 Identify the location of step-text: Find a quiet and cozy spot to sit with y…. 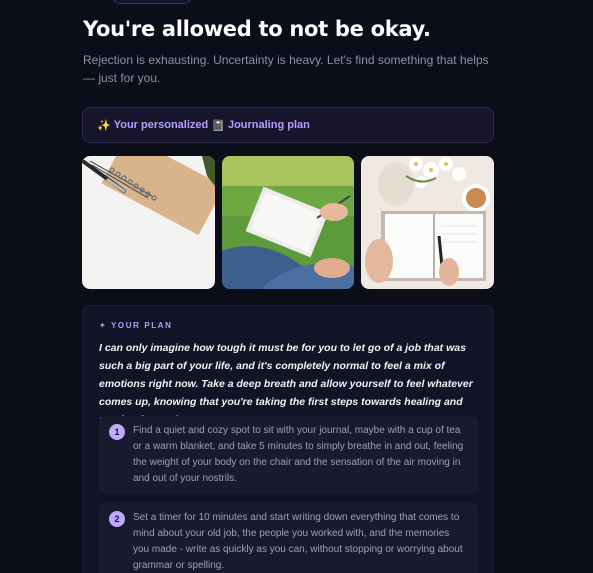
(298, 454).